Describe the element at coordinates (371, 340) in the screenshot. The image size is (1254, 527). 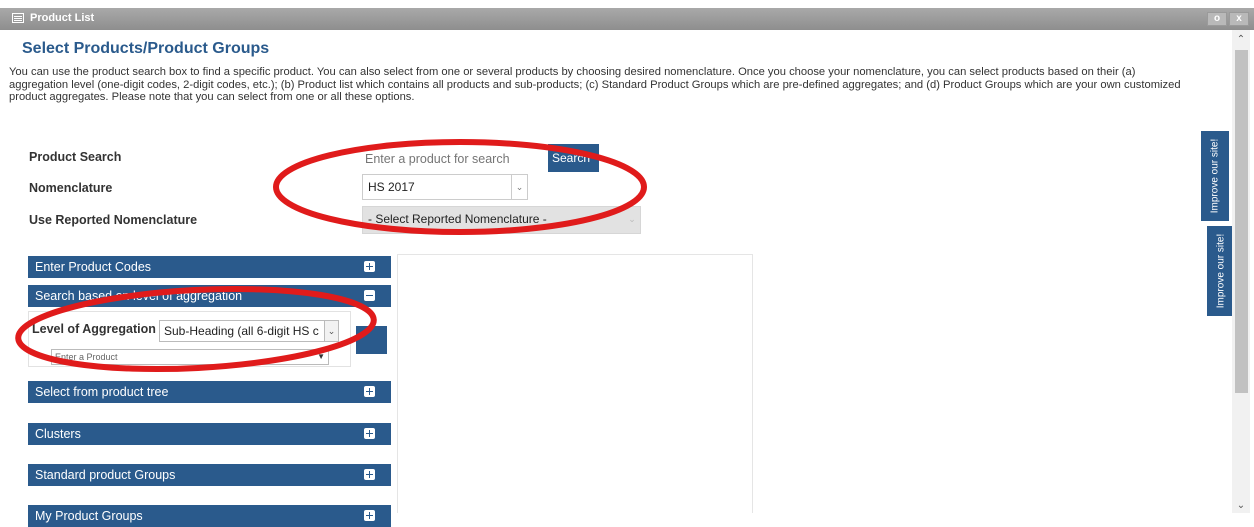
I see `aggregation-go-button` at that location.